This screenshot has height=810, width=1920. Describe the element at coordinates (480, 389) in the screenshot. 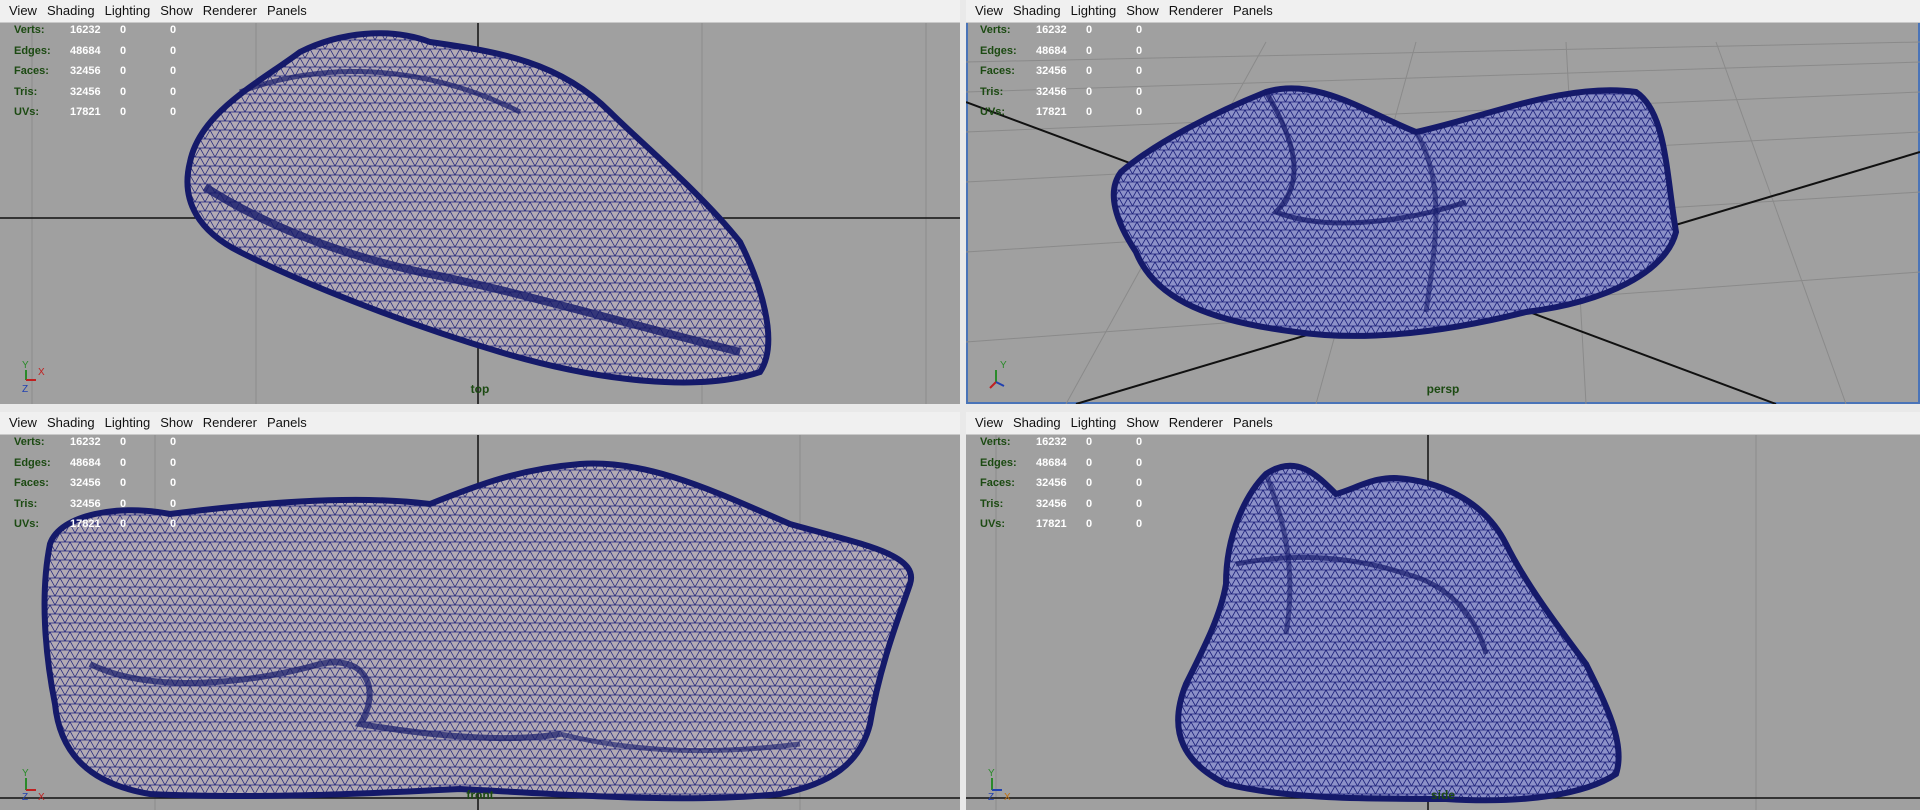

I see `camera-label: top` at that location.